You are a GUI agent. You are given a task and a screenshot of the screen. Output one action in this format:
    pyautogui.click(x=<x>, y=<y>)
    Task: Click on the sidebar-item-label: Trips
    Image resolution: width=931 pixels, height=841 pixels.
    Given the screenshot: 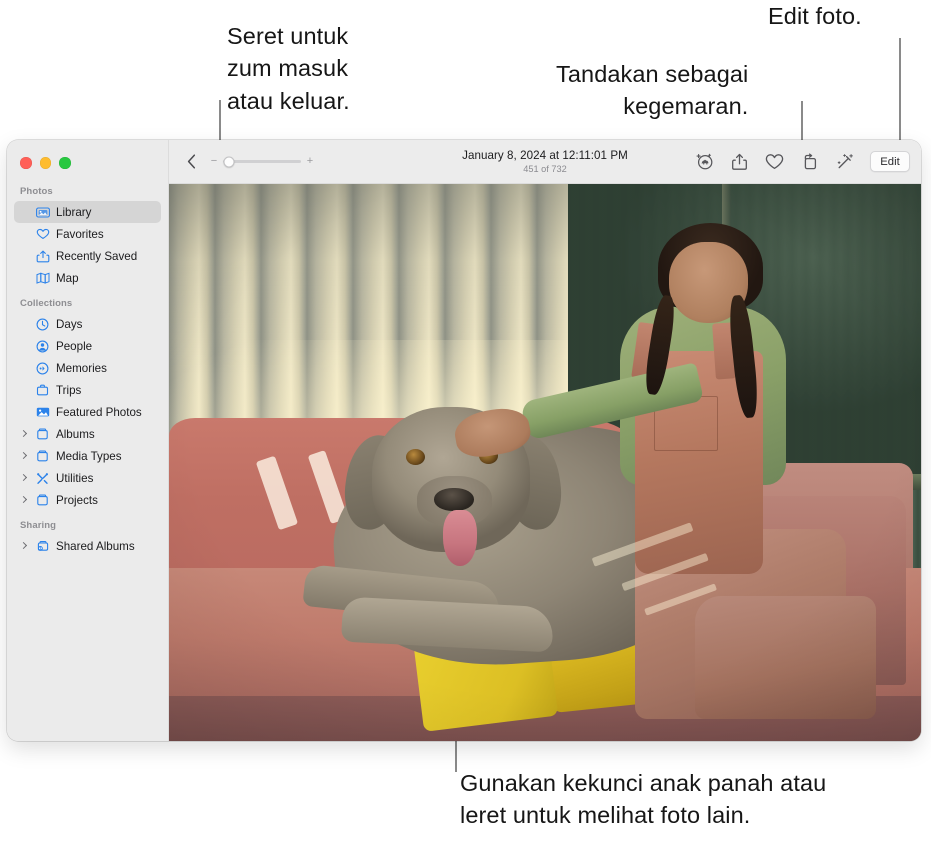 What is the action you would take?
    pyautogui.click(x=69, y=390)
    